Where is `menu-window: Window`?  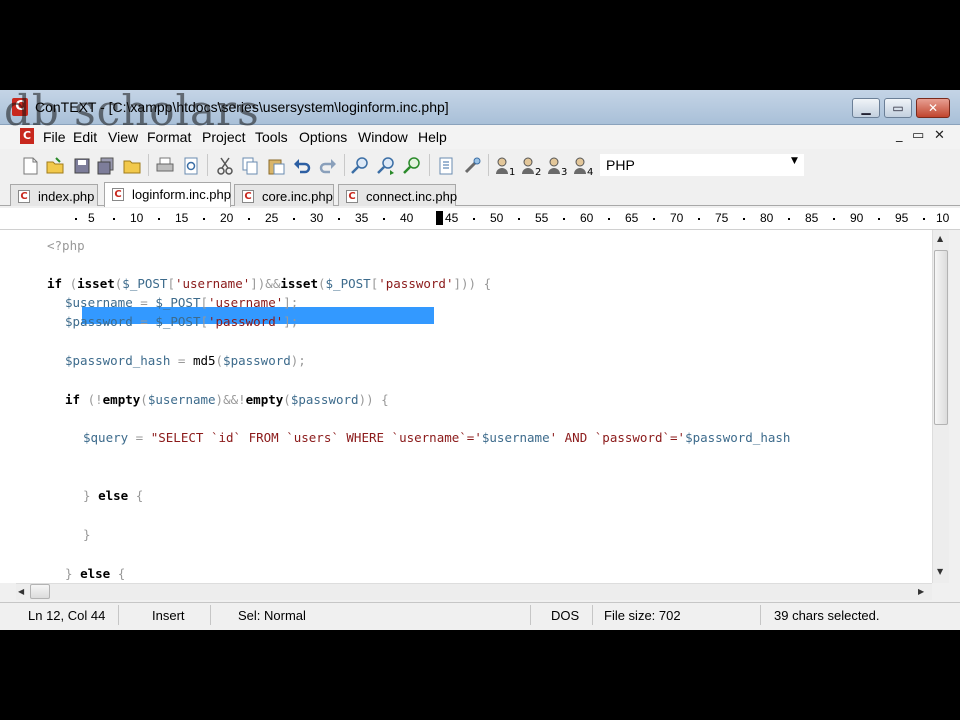 menu-window: Window is located at coordinates (383, 137).